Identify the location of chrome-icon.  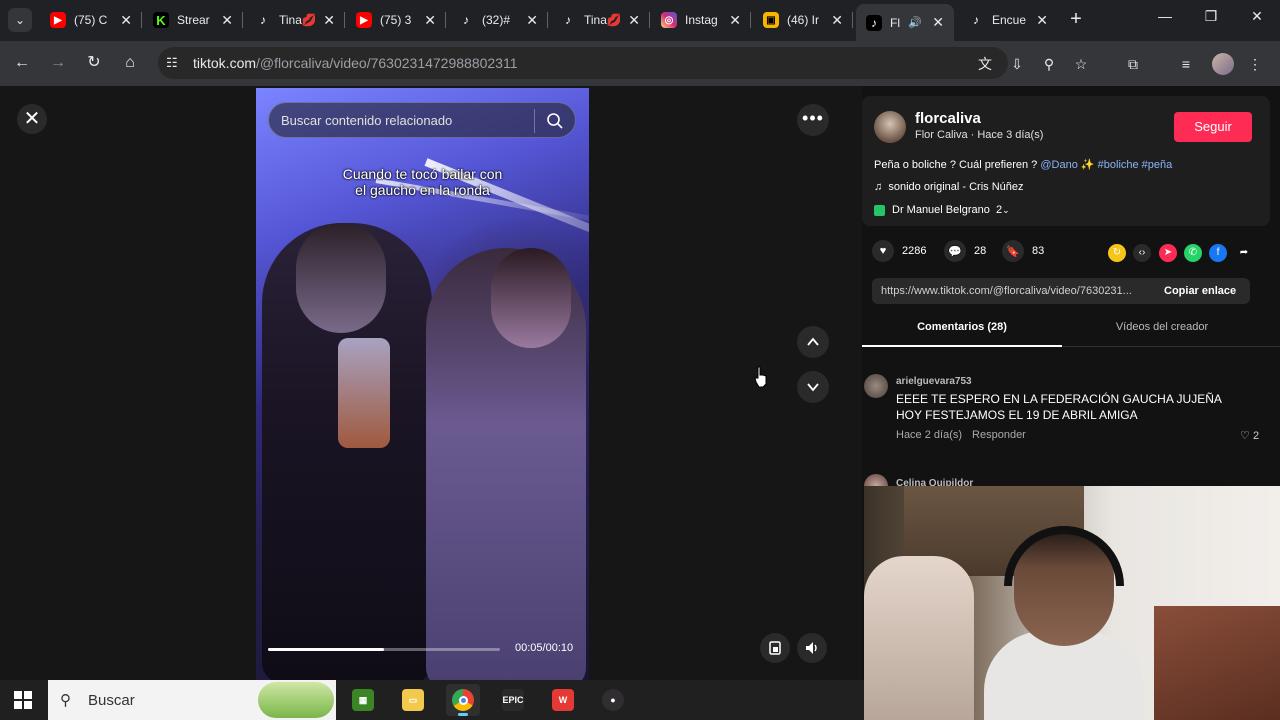
(463, 700).